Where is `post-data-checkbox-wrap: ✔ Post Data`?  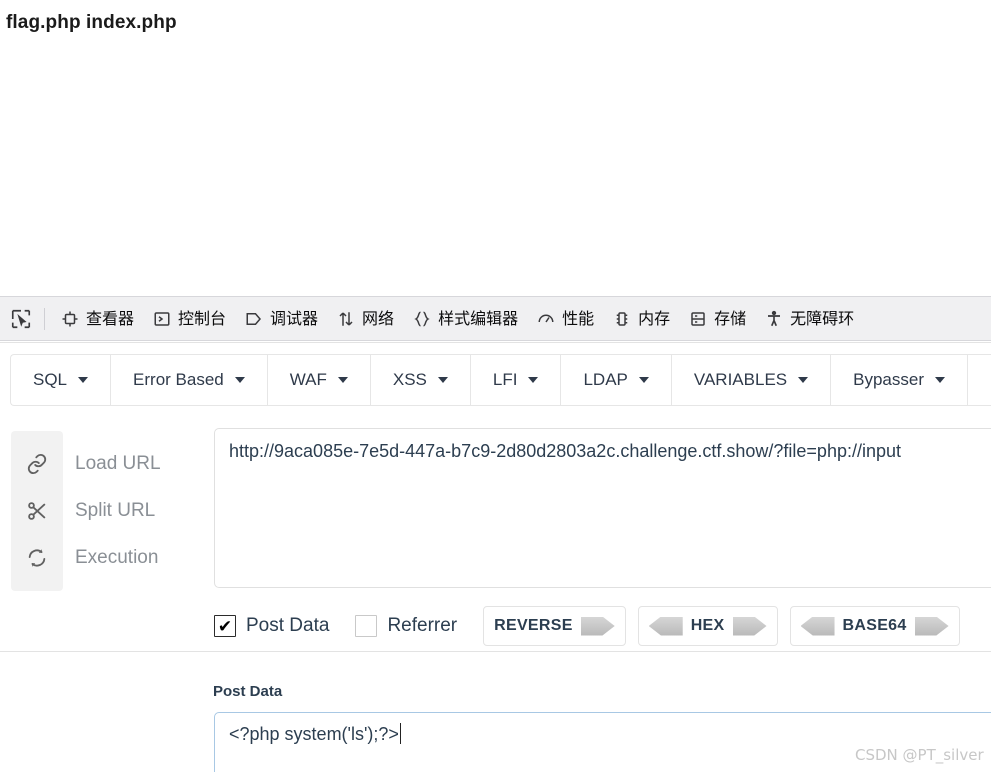
post-data-checkbox-wrap: ✔ Post Data is located at coordinates (271, 626).